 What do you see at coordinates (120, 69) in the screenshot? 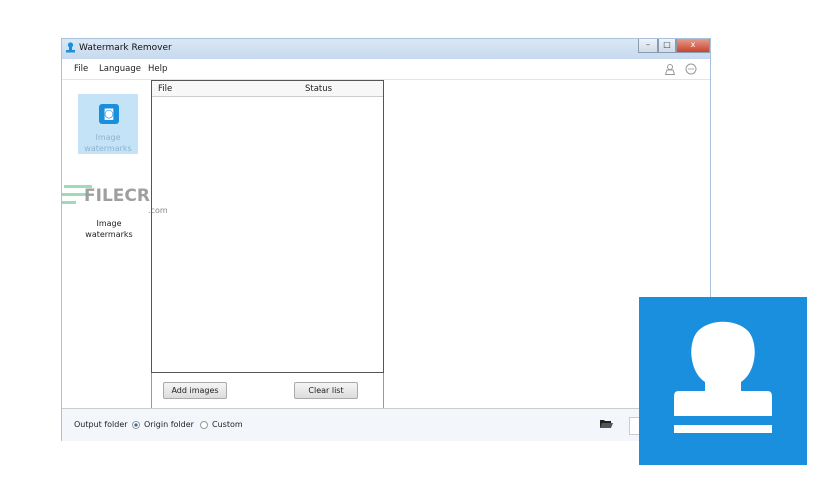
I see `menu-language: Language` at bounding box center [120, 69].